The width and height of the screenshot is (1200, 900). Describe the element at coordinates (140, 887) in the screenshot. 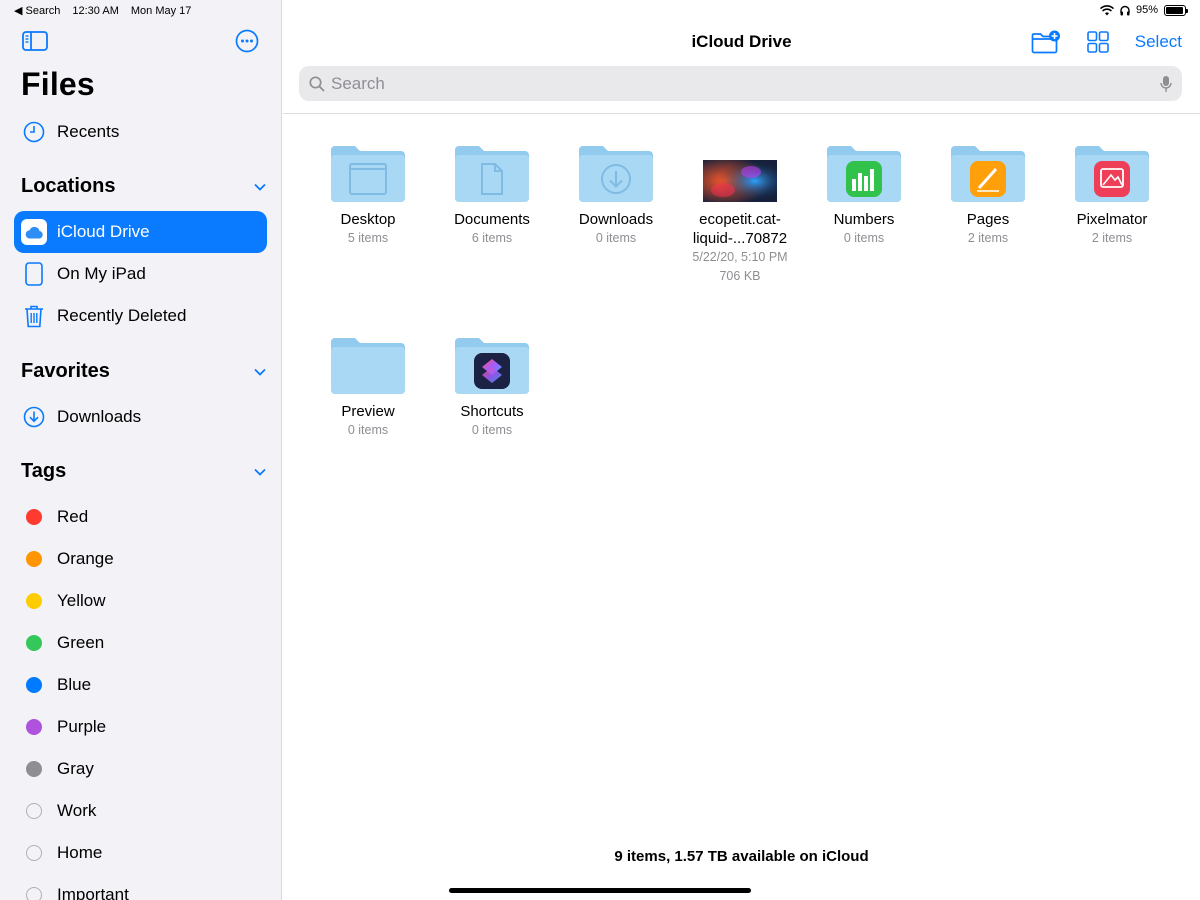

I see `sidebar-tag-important: Important` at that location.